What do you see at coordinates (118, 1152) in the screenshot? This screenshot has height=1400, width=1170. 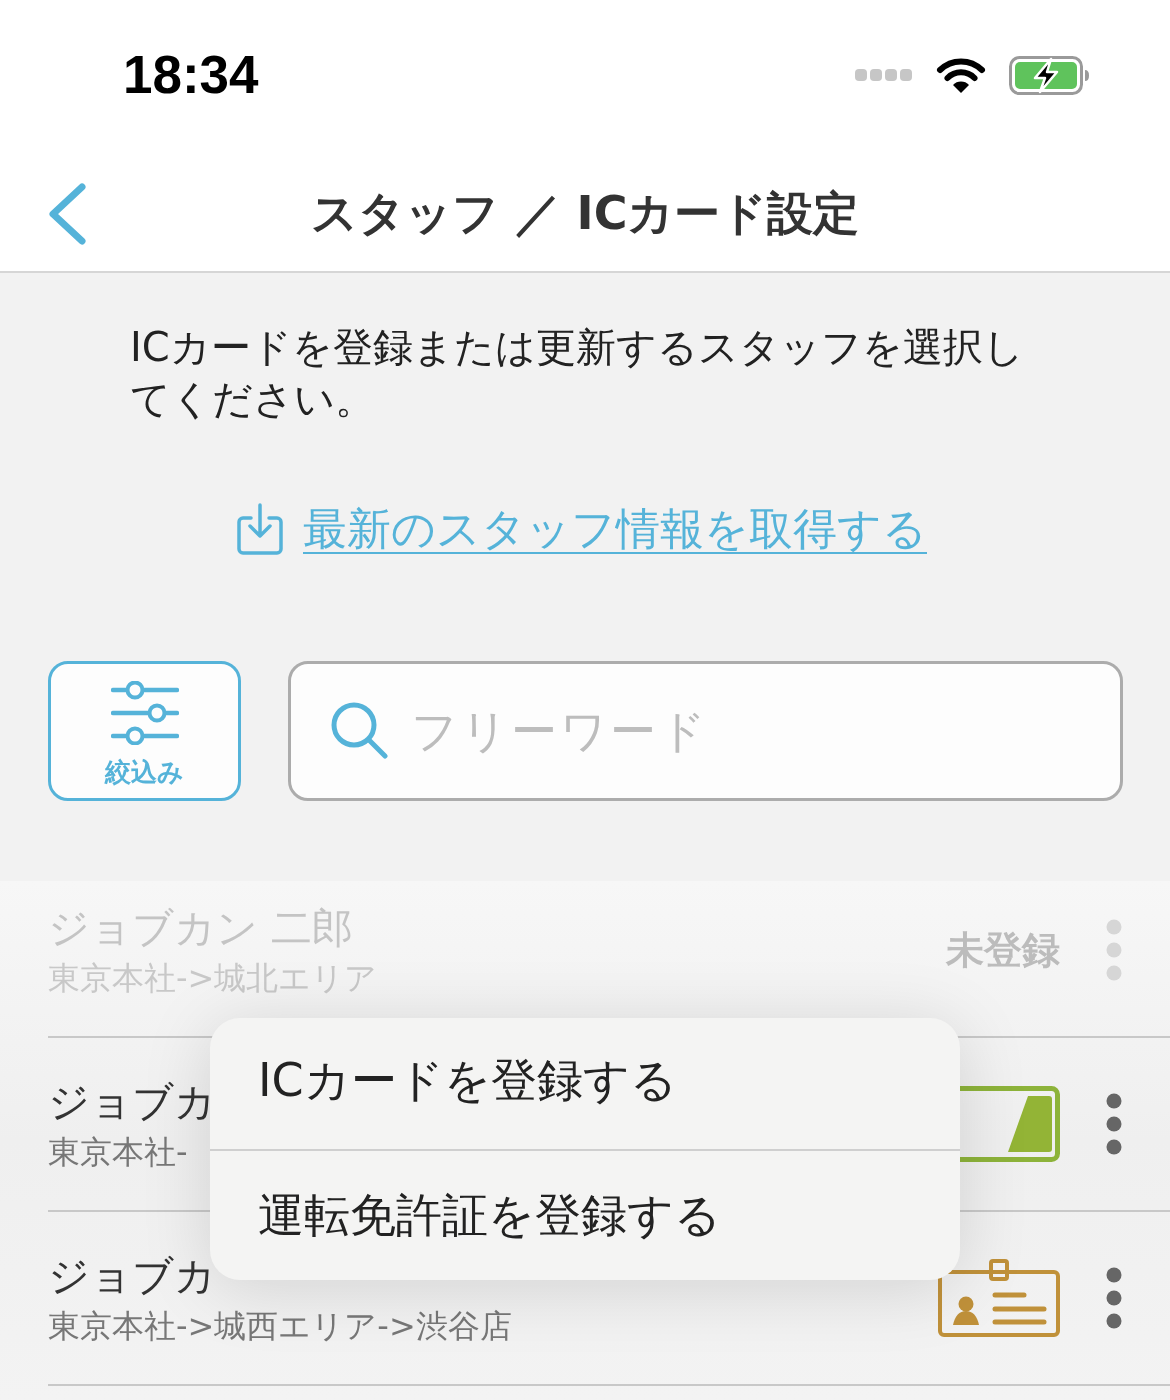 I see `staff-department-path: 東京本社-` at bounding box center [118, 1152].